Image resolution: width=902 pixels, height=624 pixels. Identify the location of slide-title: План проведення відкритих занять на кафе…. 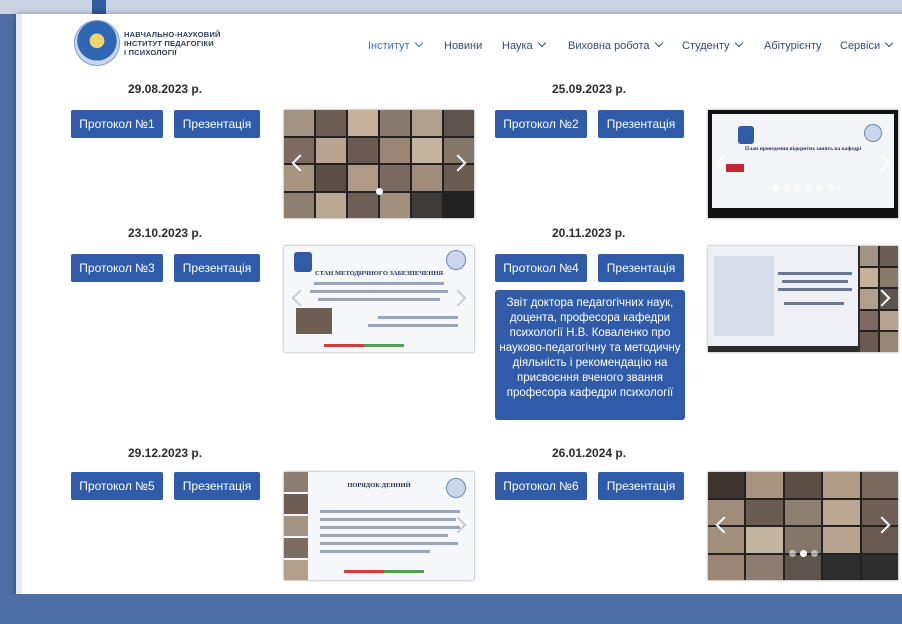
(803, 149).